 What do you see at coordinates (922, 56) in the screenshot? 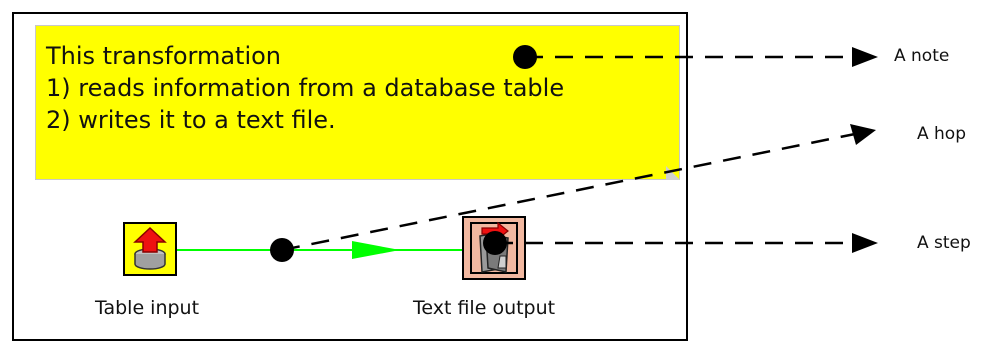
I see `note-callout-label: A note` at bounding box center [922, 56].